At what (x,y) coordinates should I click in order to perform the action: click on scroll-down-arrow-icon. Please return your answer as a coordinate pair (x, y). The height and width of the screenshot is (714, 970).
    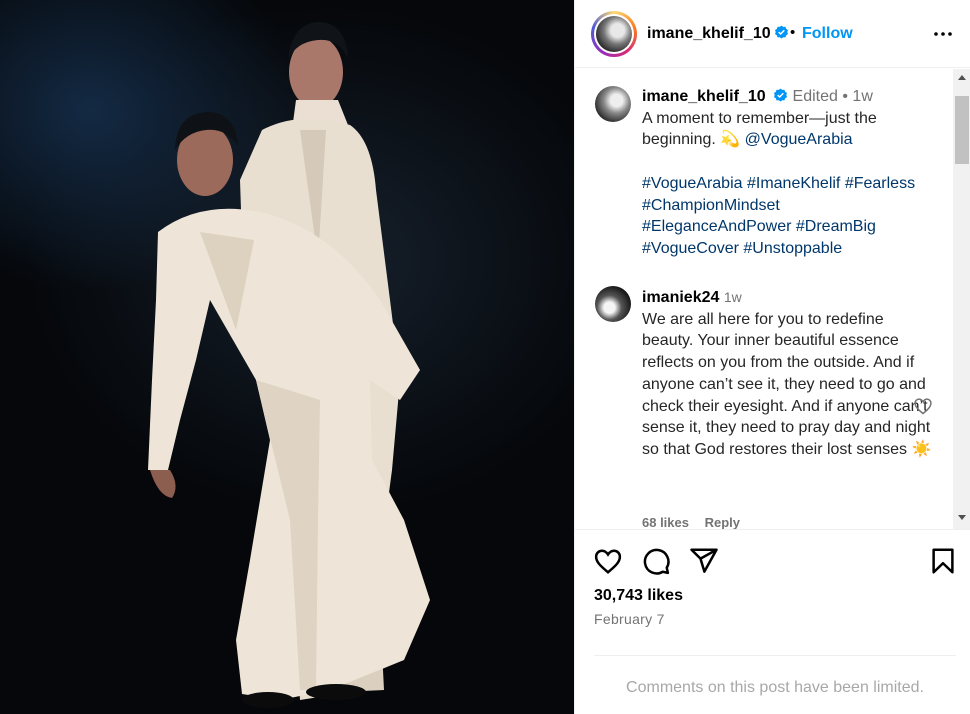
    Looking at the image, I should click on (962, 517).